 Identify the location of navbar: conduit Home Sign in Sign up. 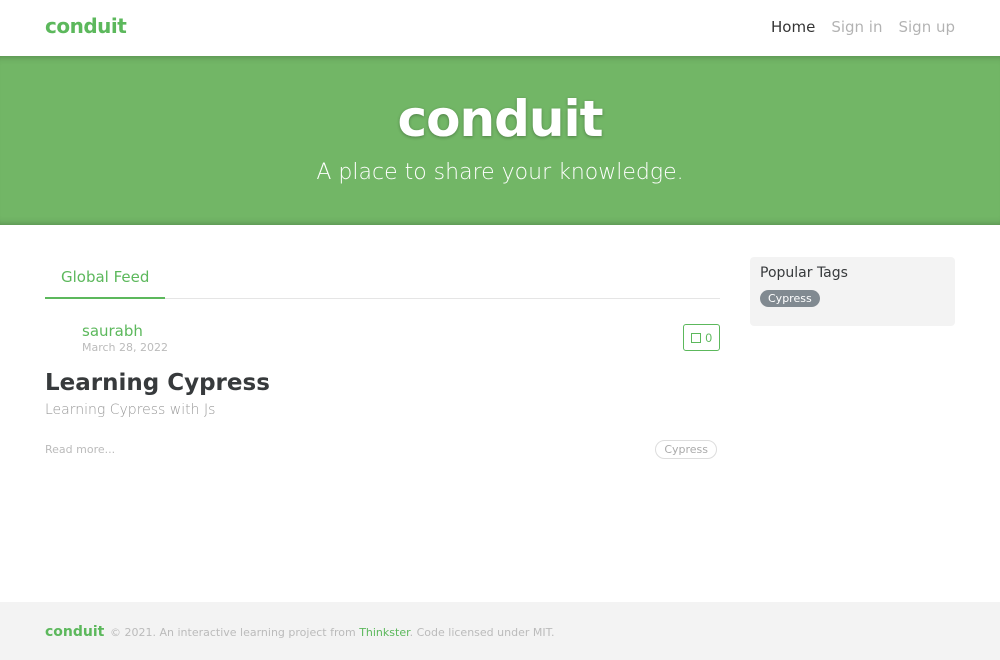
(500, 28).